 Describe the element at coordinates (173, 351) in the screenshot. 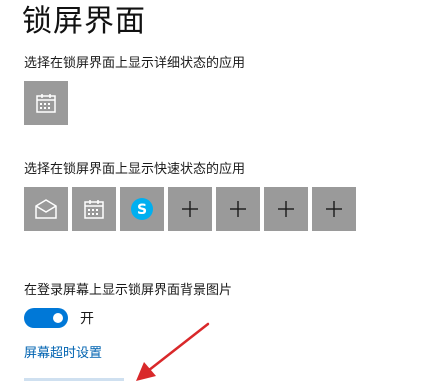

I see `annotation-arrow-icon` at that location.